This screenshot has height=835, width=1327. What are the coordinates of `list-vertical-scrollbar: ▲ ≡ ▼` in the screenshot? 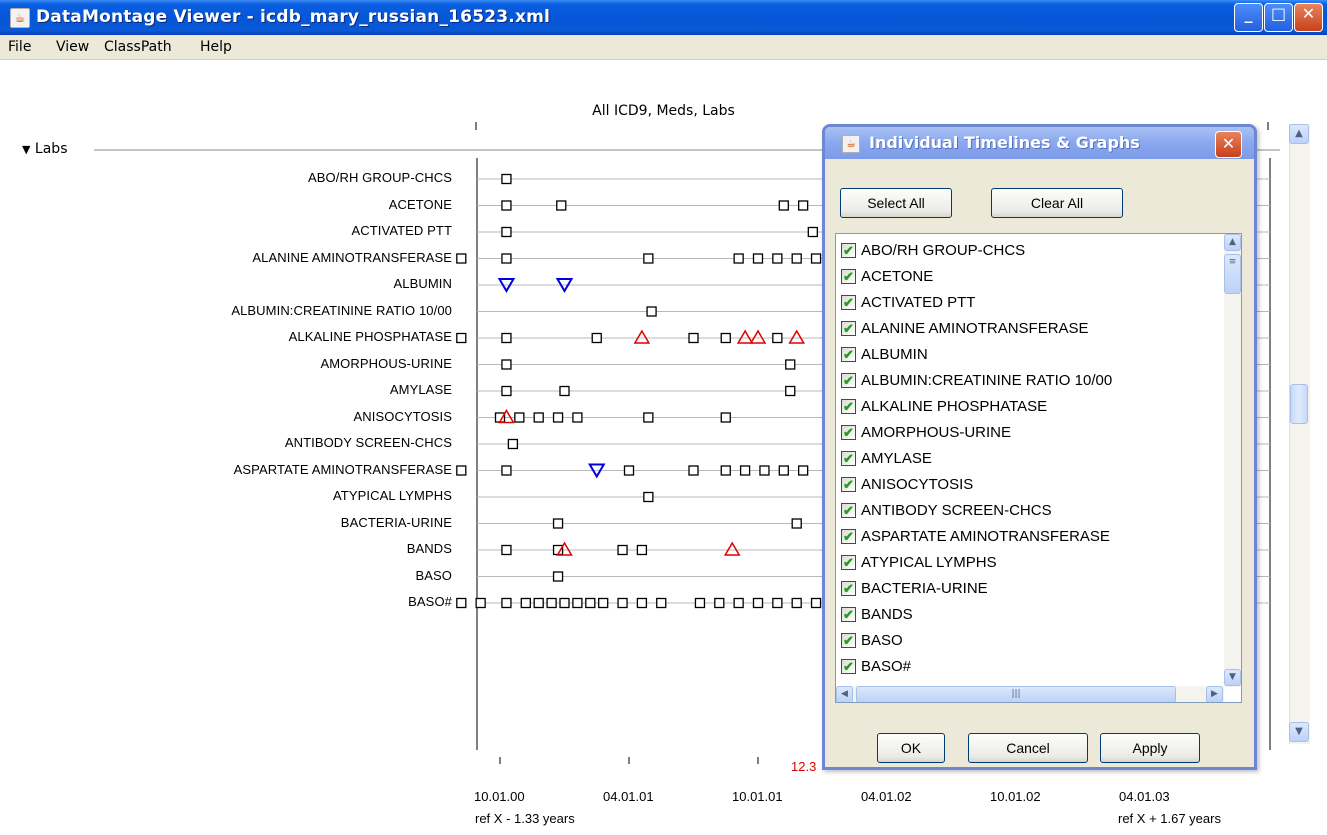 It's located at (1232, 460).